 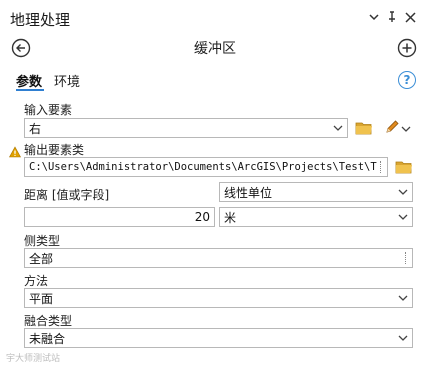 What do you see at coordinates (33, 359) in the screenshot?
I see `watermark: 宇大师测试站` at bounding box center [33, 359].